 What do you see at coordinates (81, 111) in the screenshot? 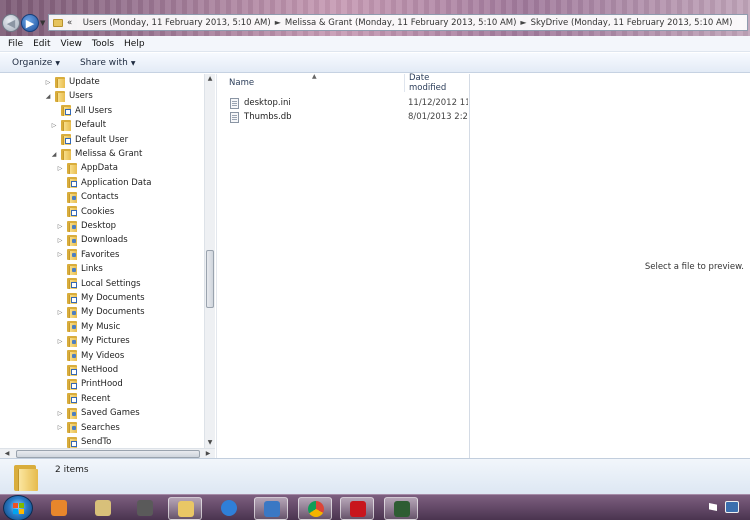
I see `tree-item: All Users` at bounding box center [81, 111].